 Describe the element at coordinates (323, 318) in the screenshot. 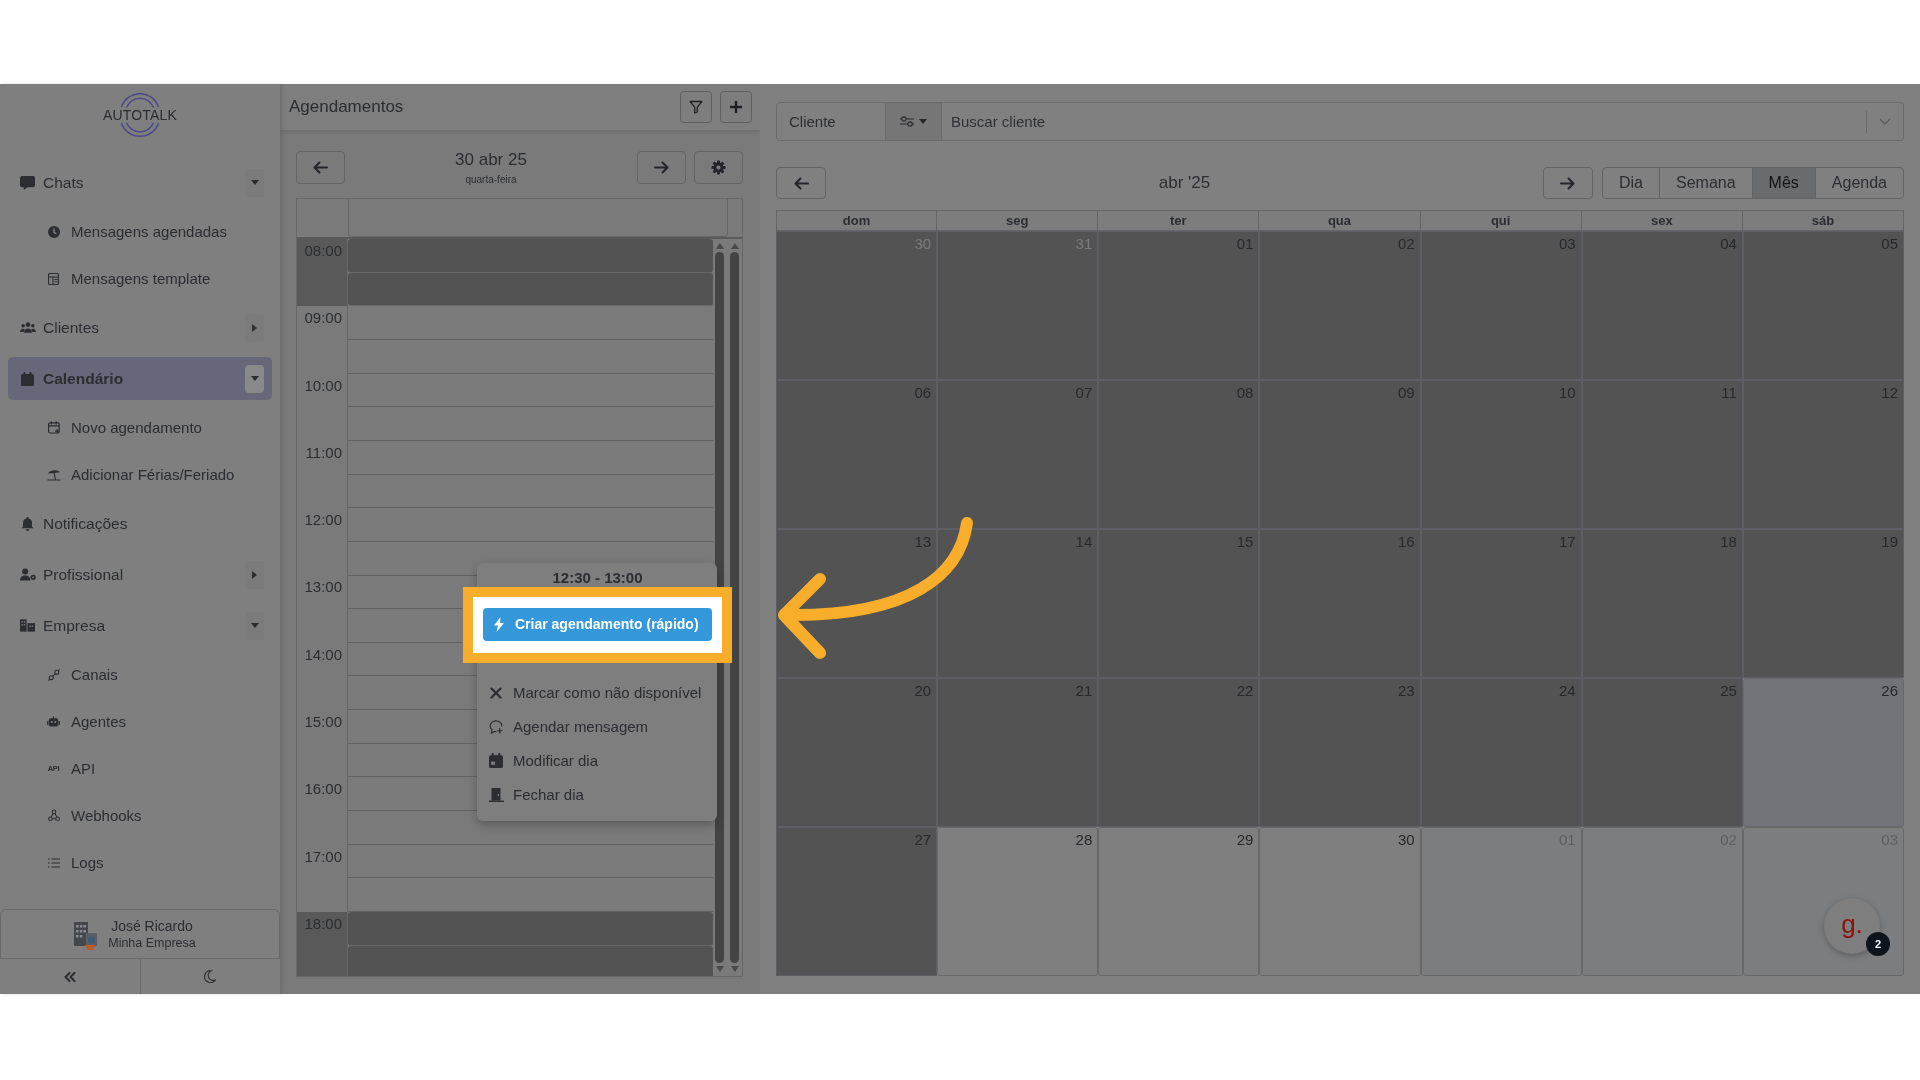

I see `time-label: 09:00` at that location.